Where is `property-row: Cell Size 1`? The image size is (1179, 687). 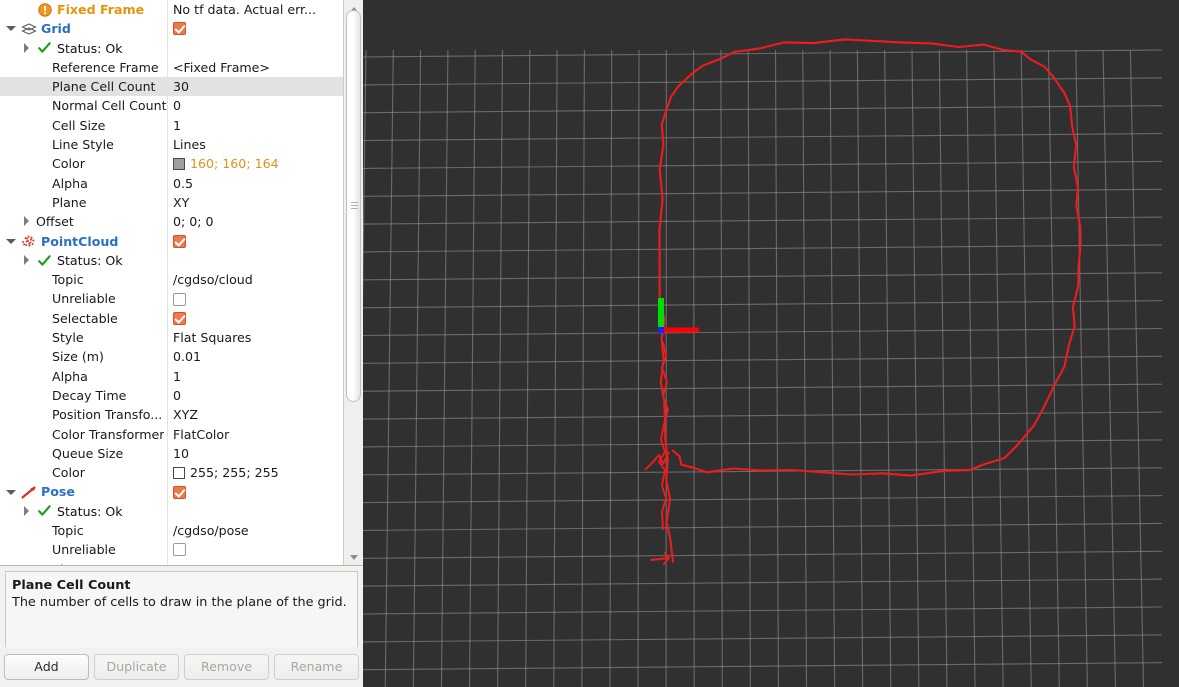 property-row: Cell Size 1 is located at coordinates (171, 125).